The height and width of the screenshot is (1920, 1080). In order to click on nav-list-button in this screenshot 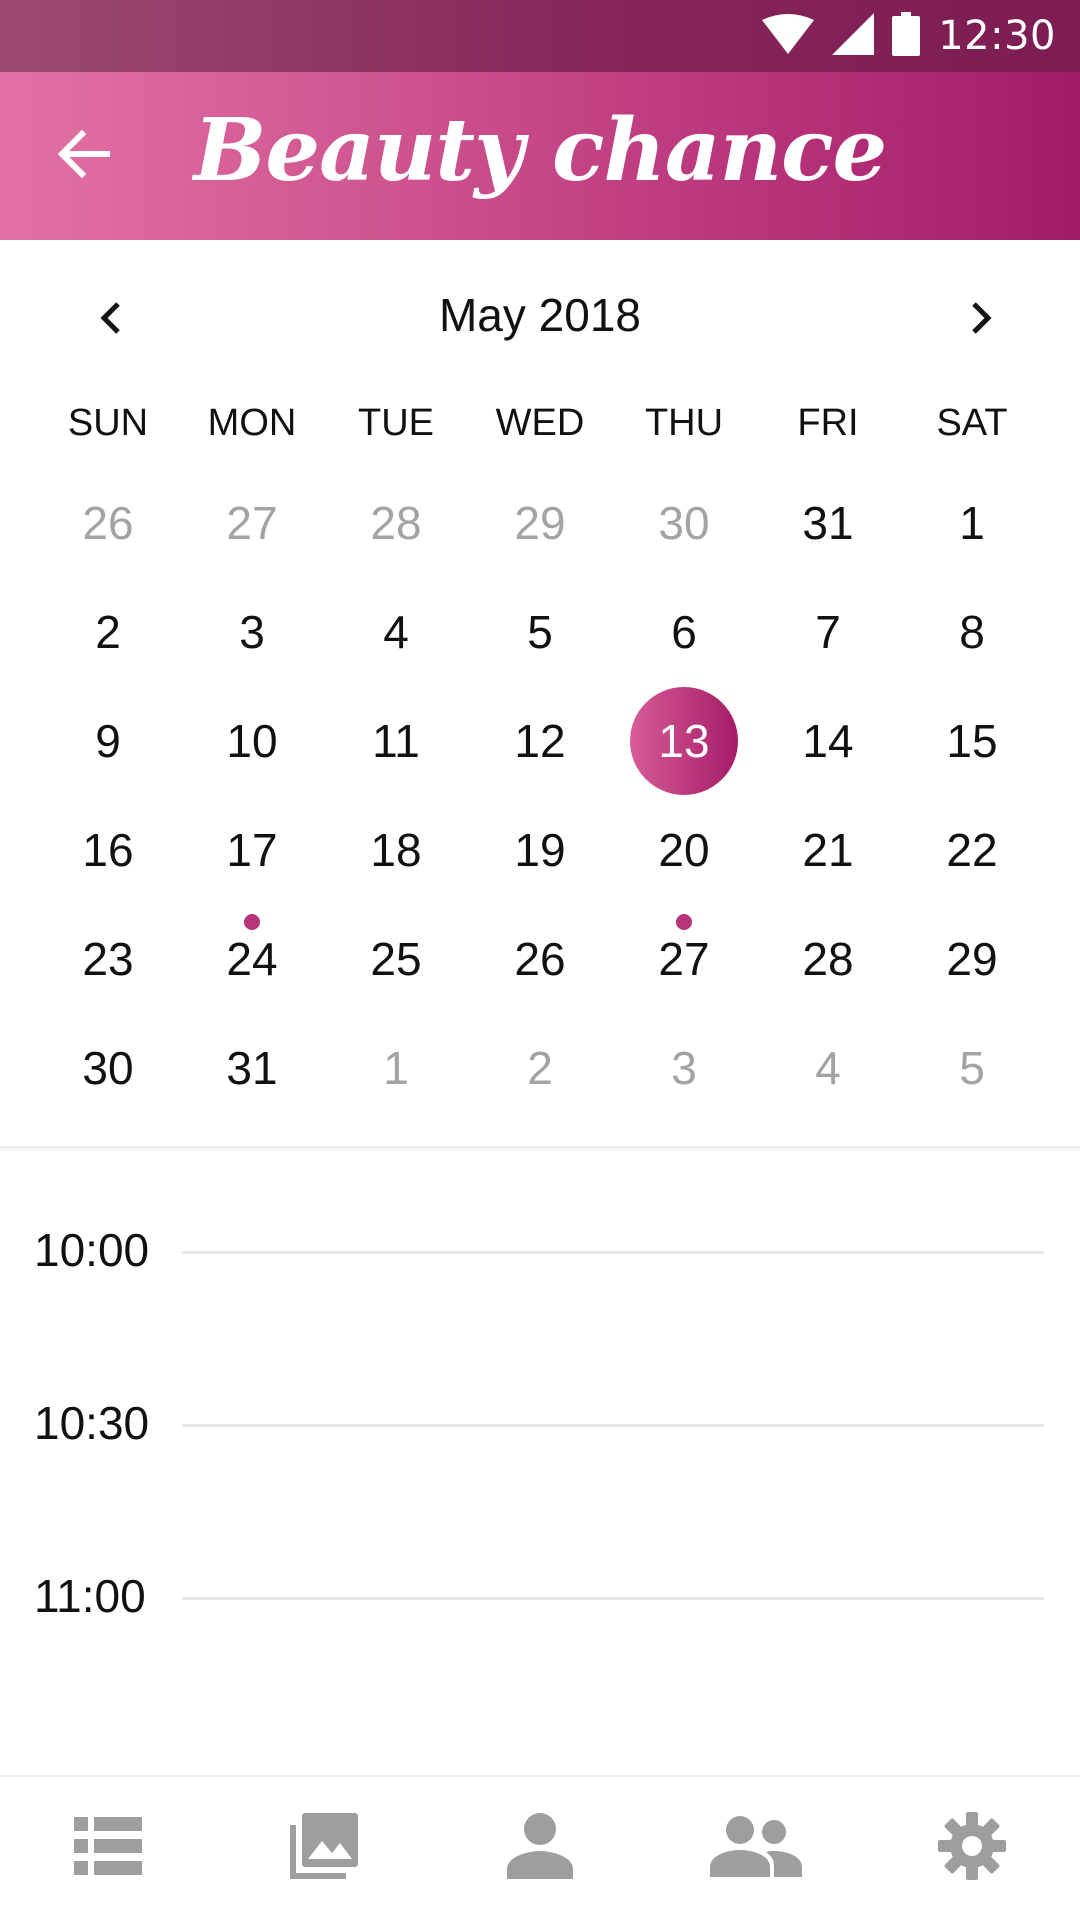, I will do `click(108, 1848)`.